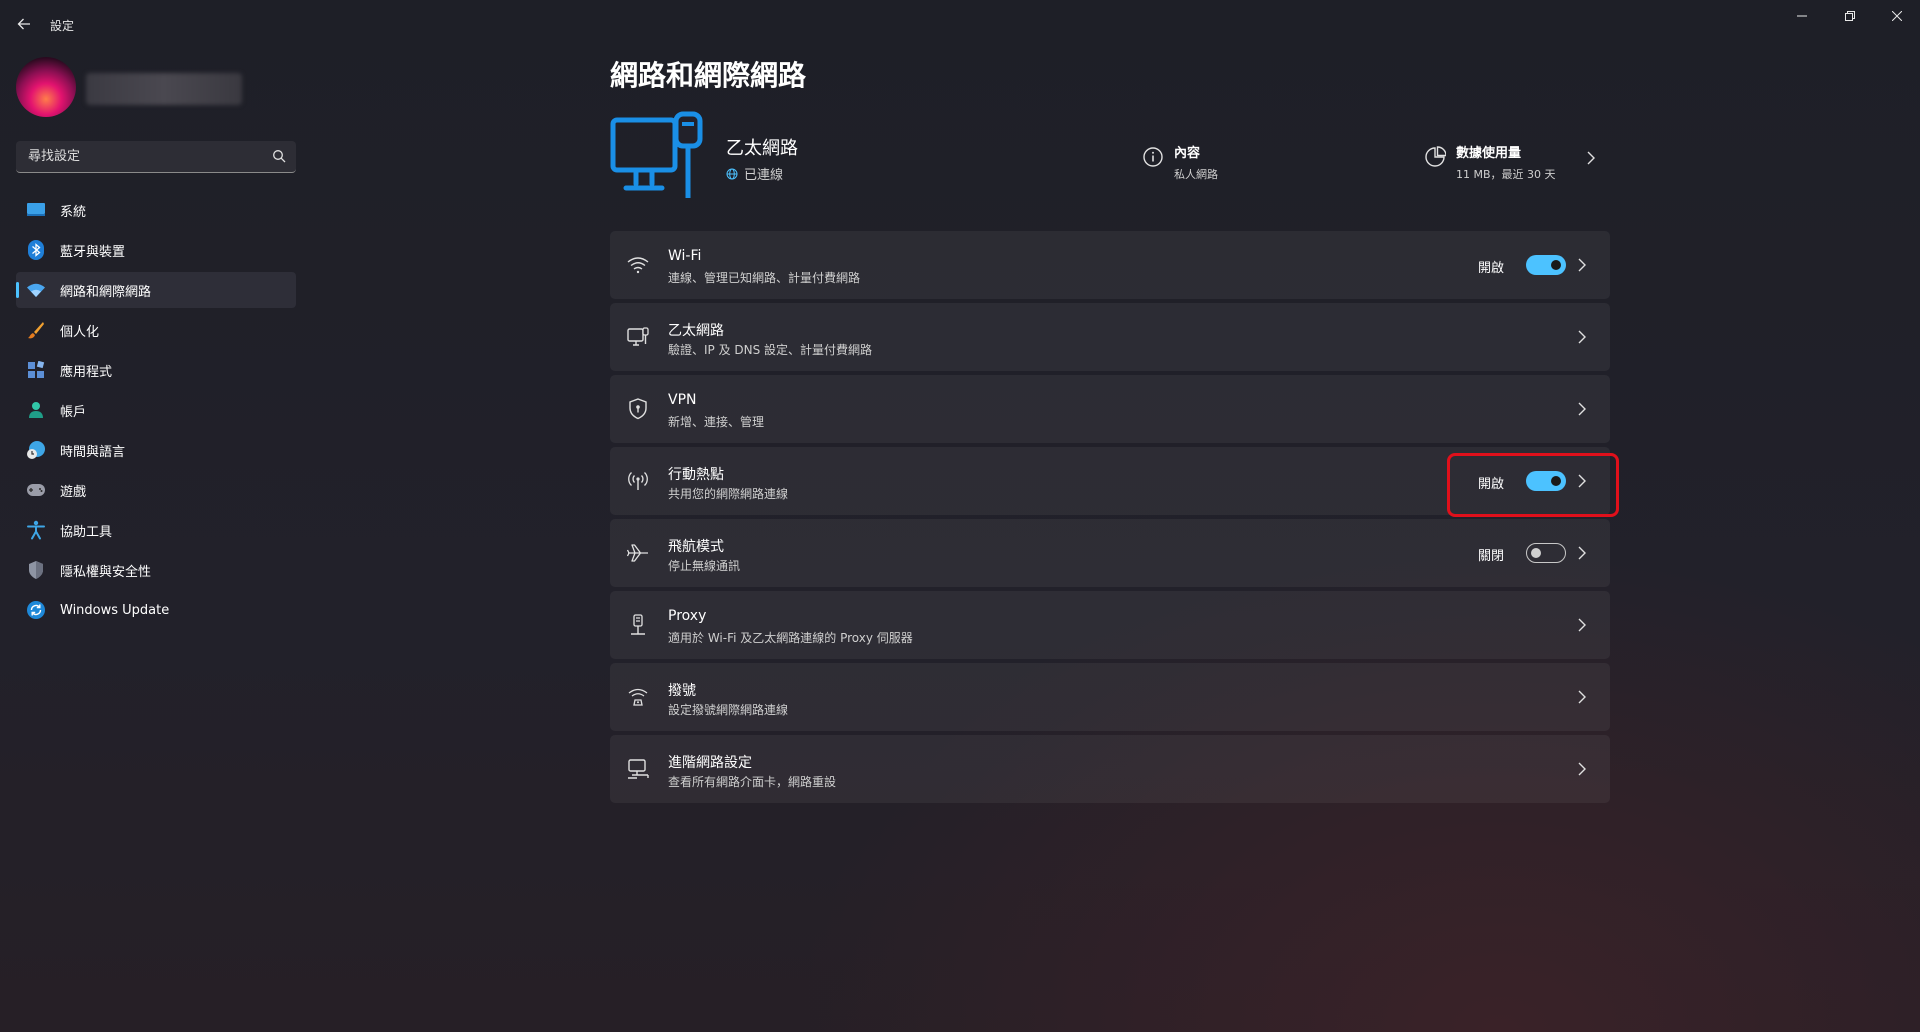 The image size is (1920, 1032). I want to click on title-bar: 設定, so click(960, 24).